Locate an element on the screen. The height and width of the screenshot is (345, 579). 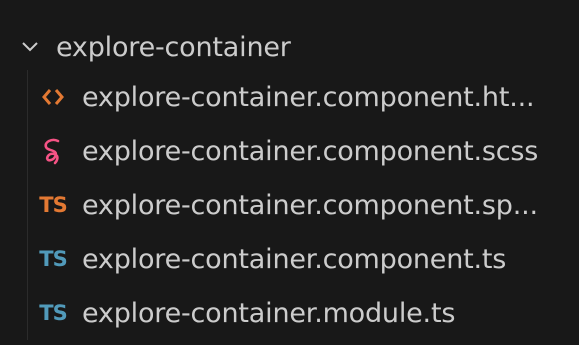
file-label: explore-container.component.scss is located at coordinates (310, 151).